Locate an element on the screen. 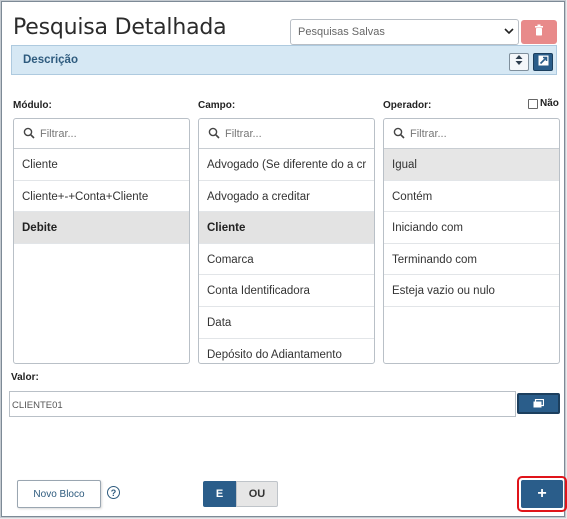  campo-label: Campo: is located at coordinates (217, 105).